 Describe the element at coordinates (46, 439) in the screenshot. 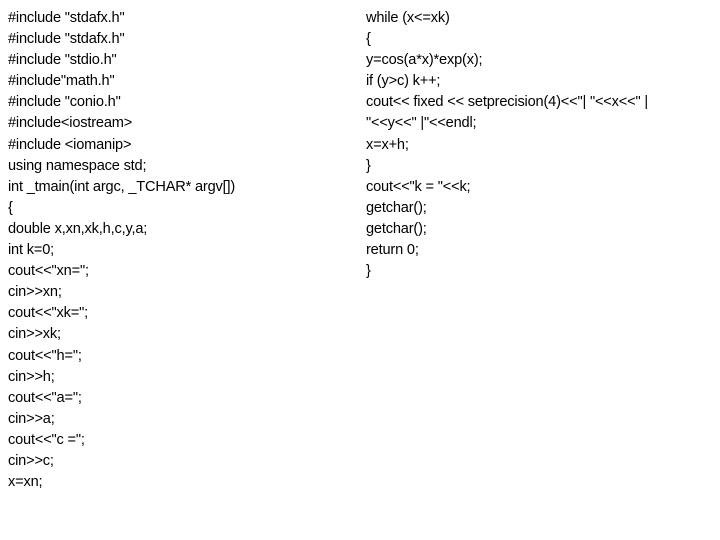

I see `code-line: cout<<"c =";` at that location.